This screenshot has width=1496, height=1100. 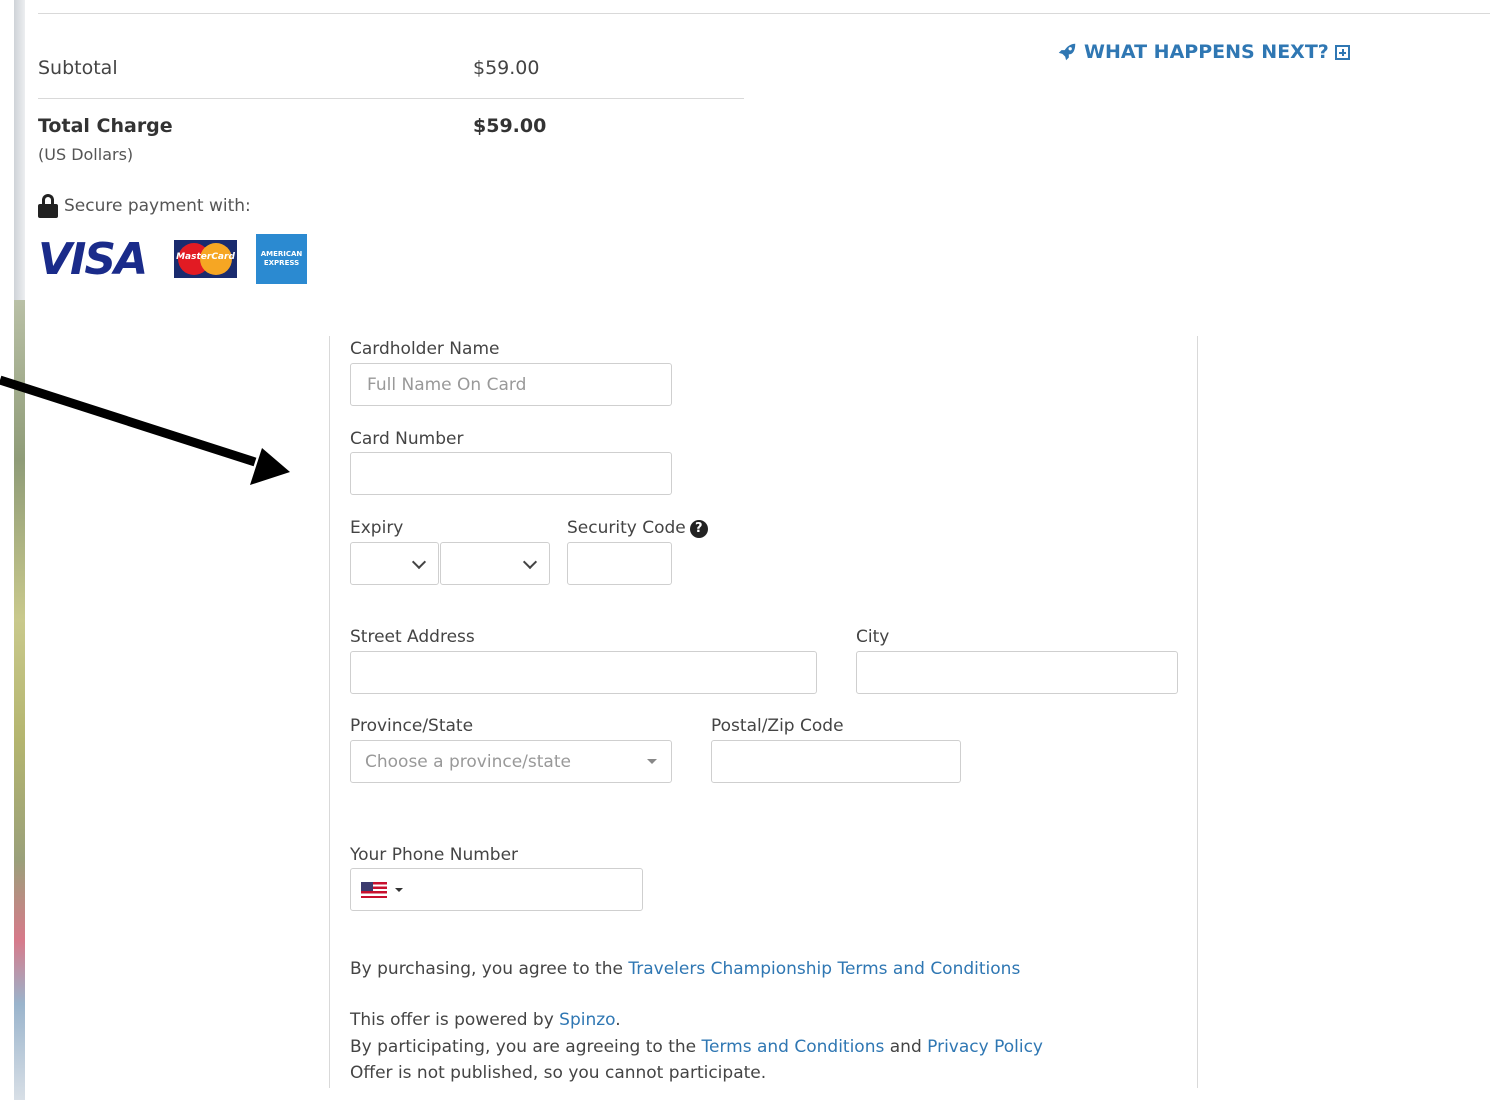 I want to click on mastercard-text: MasterCard, so click(x=205, y=257).